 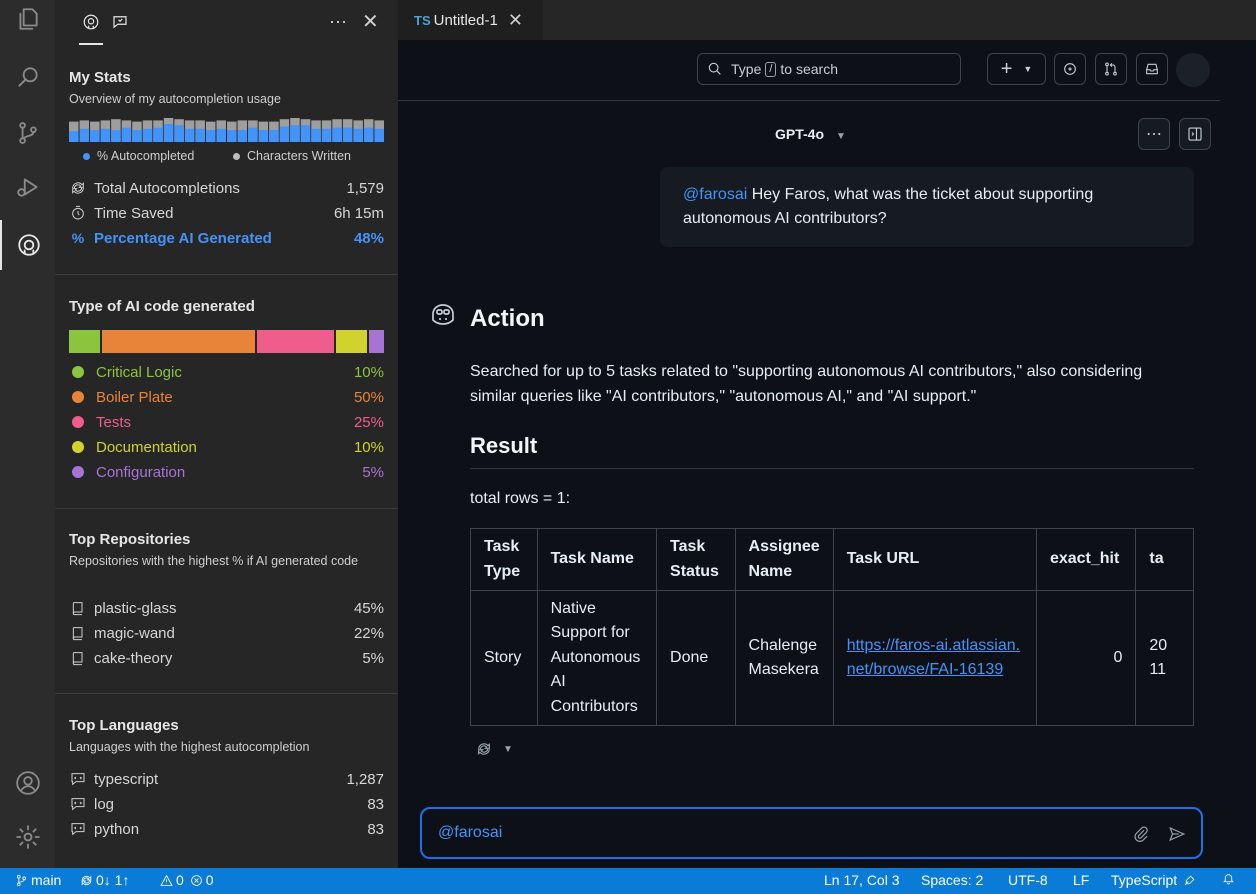 I want to click on stat-label: Time Saved, so click(x=134, y=213).